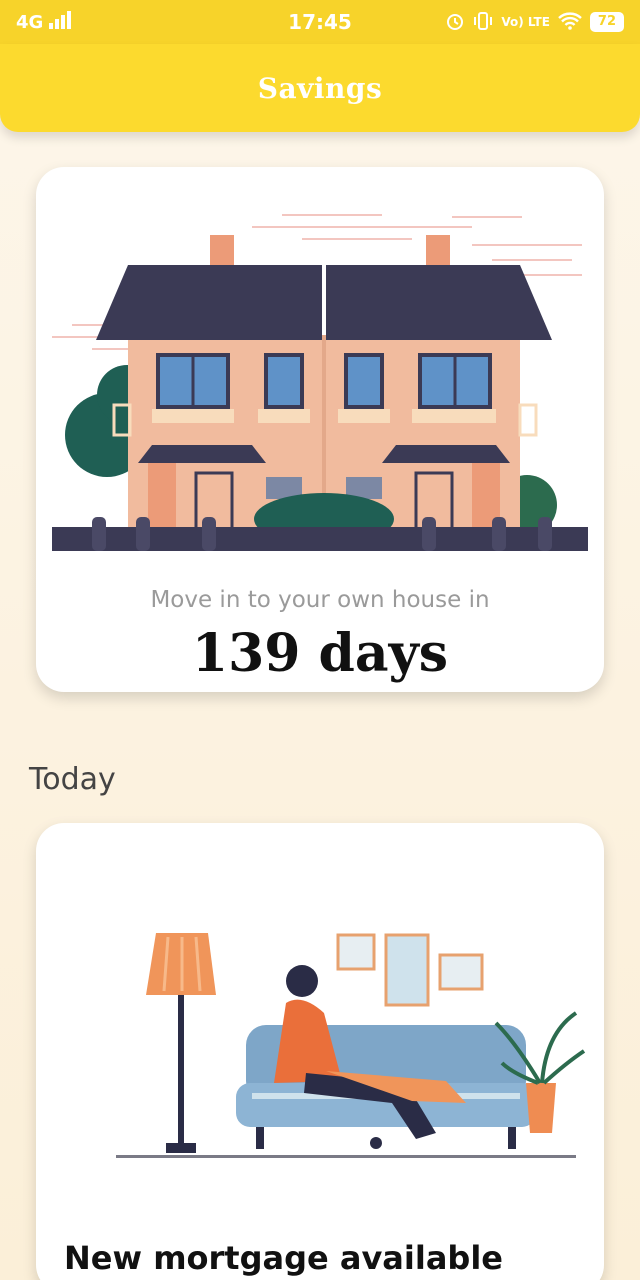 This screenshot has width=640, height=1280. Describe the element at coordinates (61, 22) in the screenshot. I see `signal-icon` at that location.